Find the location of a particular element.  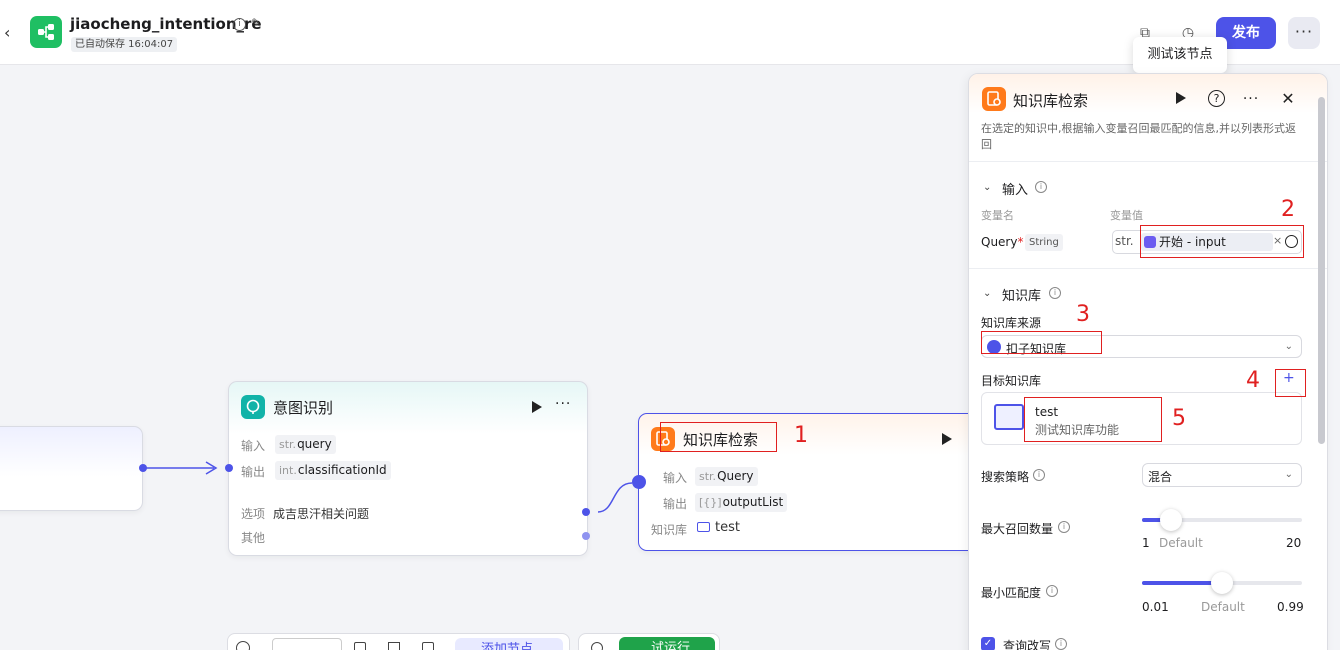

target-kb-label: 目标知识库 is located at coordinates (1011, 381).